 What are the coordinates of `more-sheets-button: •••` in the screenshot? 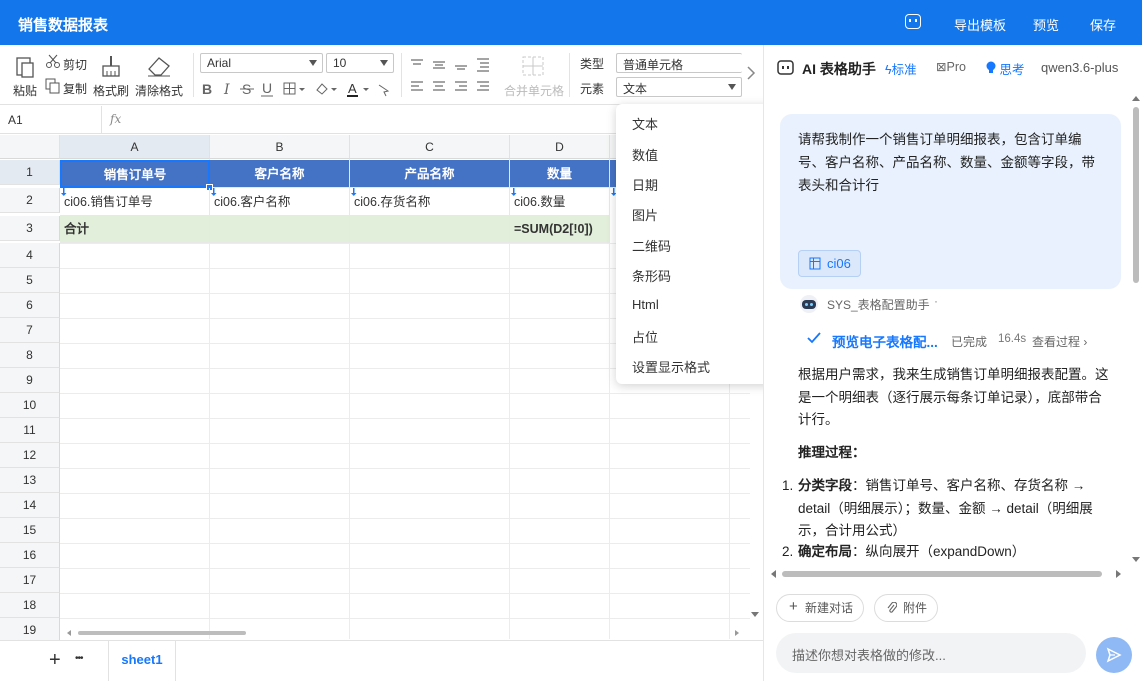 It's located at (79, 658).